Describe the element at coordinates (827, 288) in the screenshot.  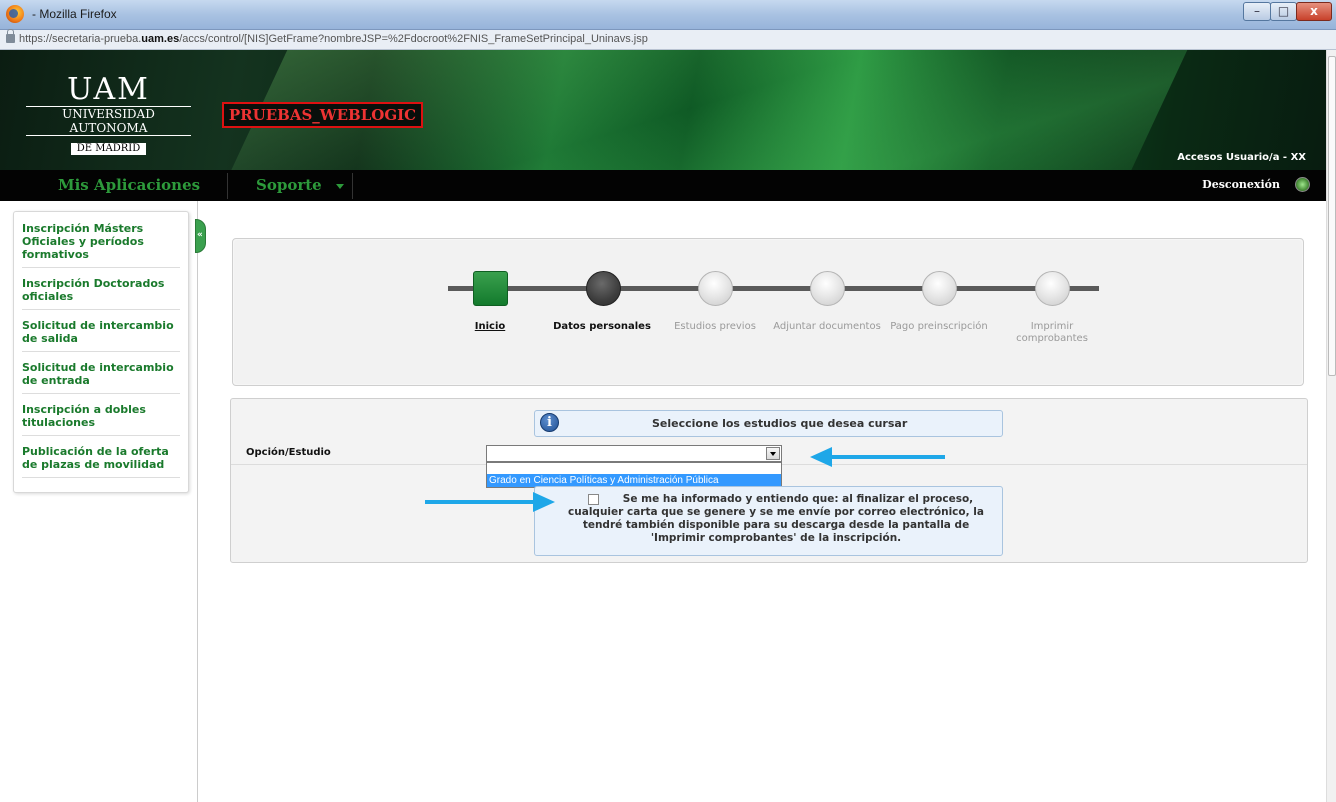
I see `step-node-adjuntar-documentos` at that location.